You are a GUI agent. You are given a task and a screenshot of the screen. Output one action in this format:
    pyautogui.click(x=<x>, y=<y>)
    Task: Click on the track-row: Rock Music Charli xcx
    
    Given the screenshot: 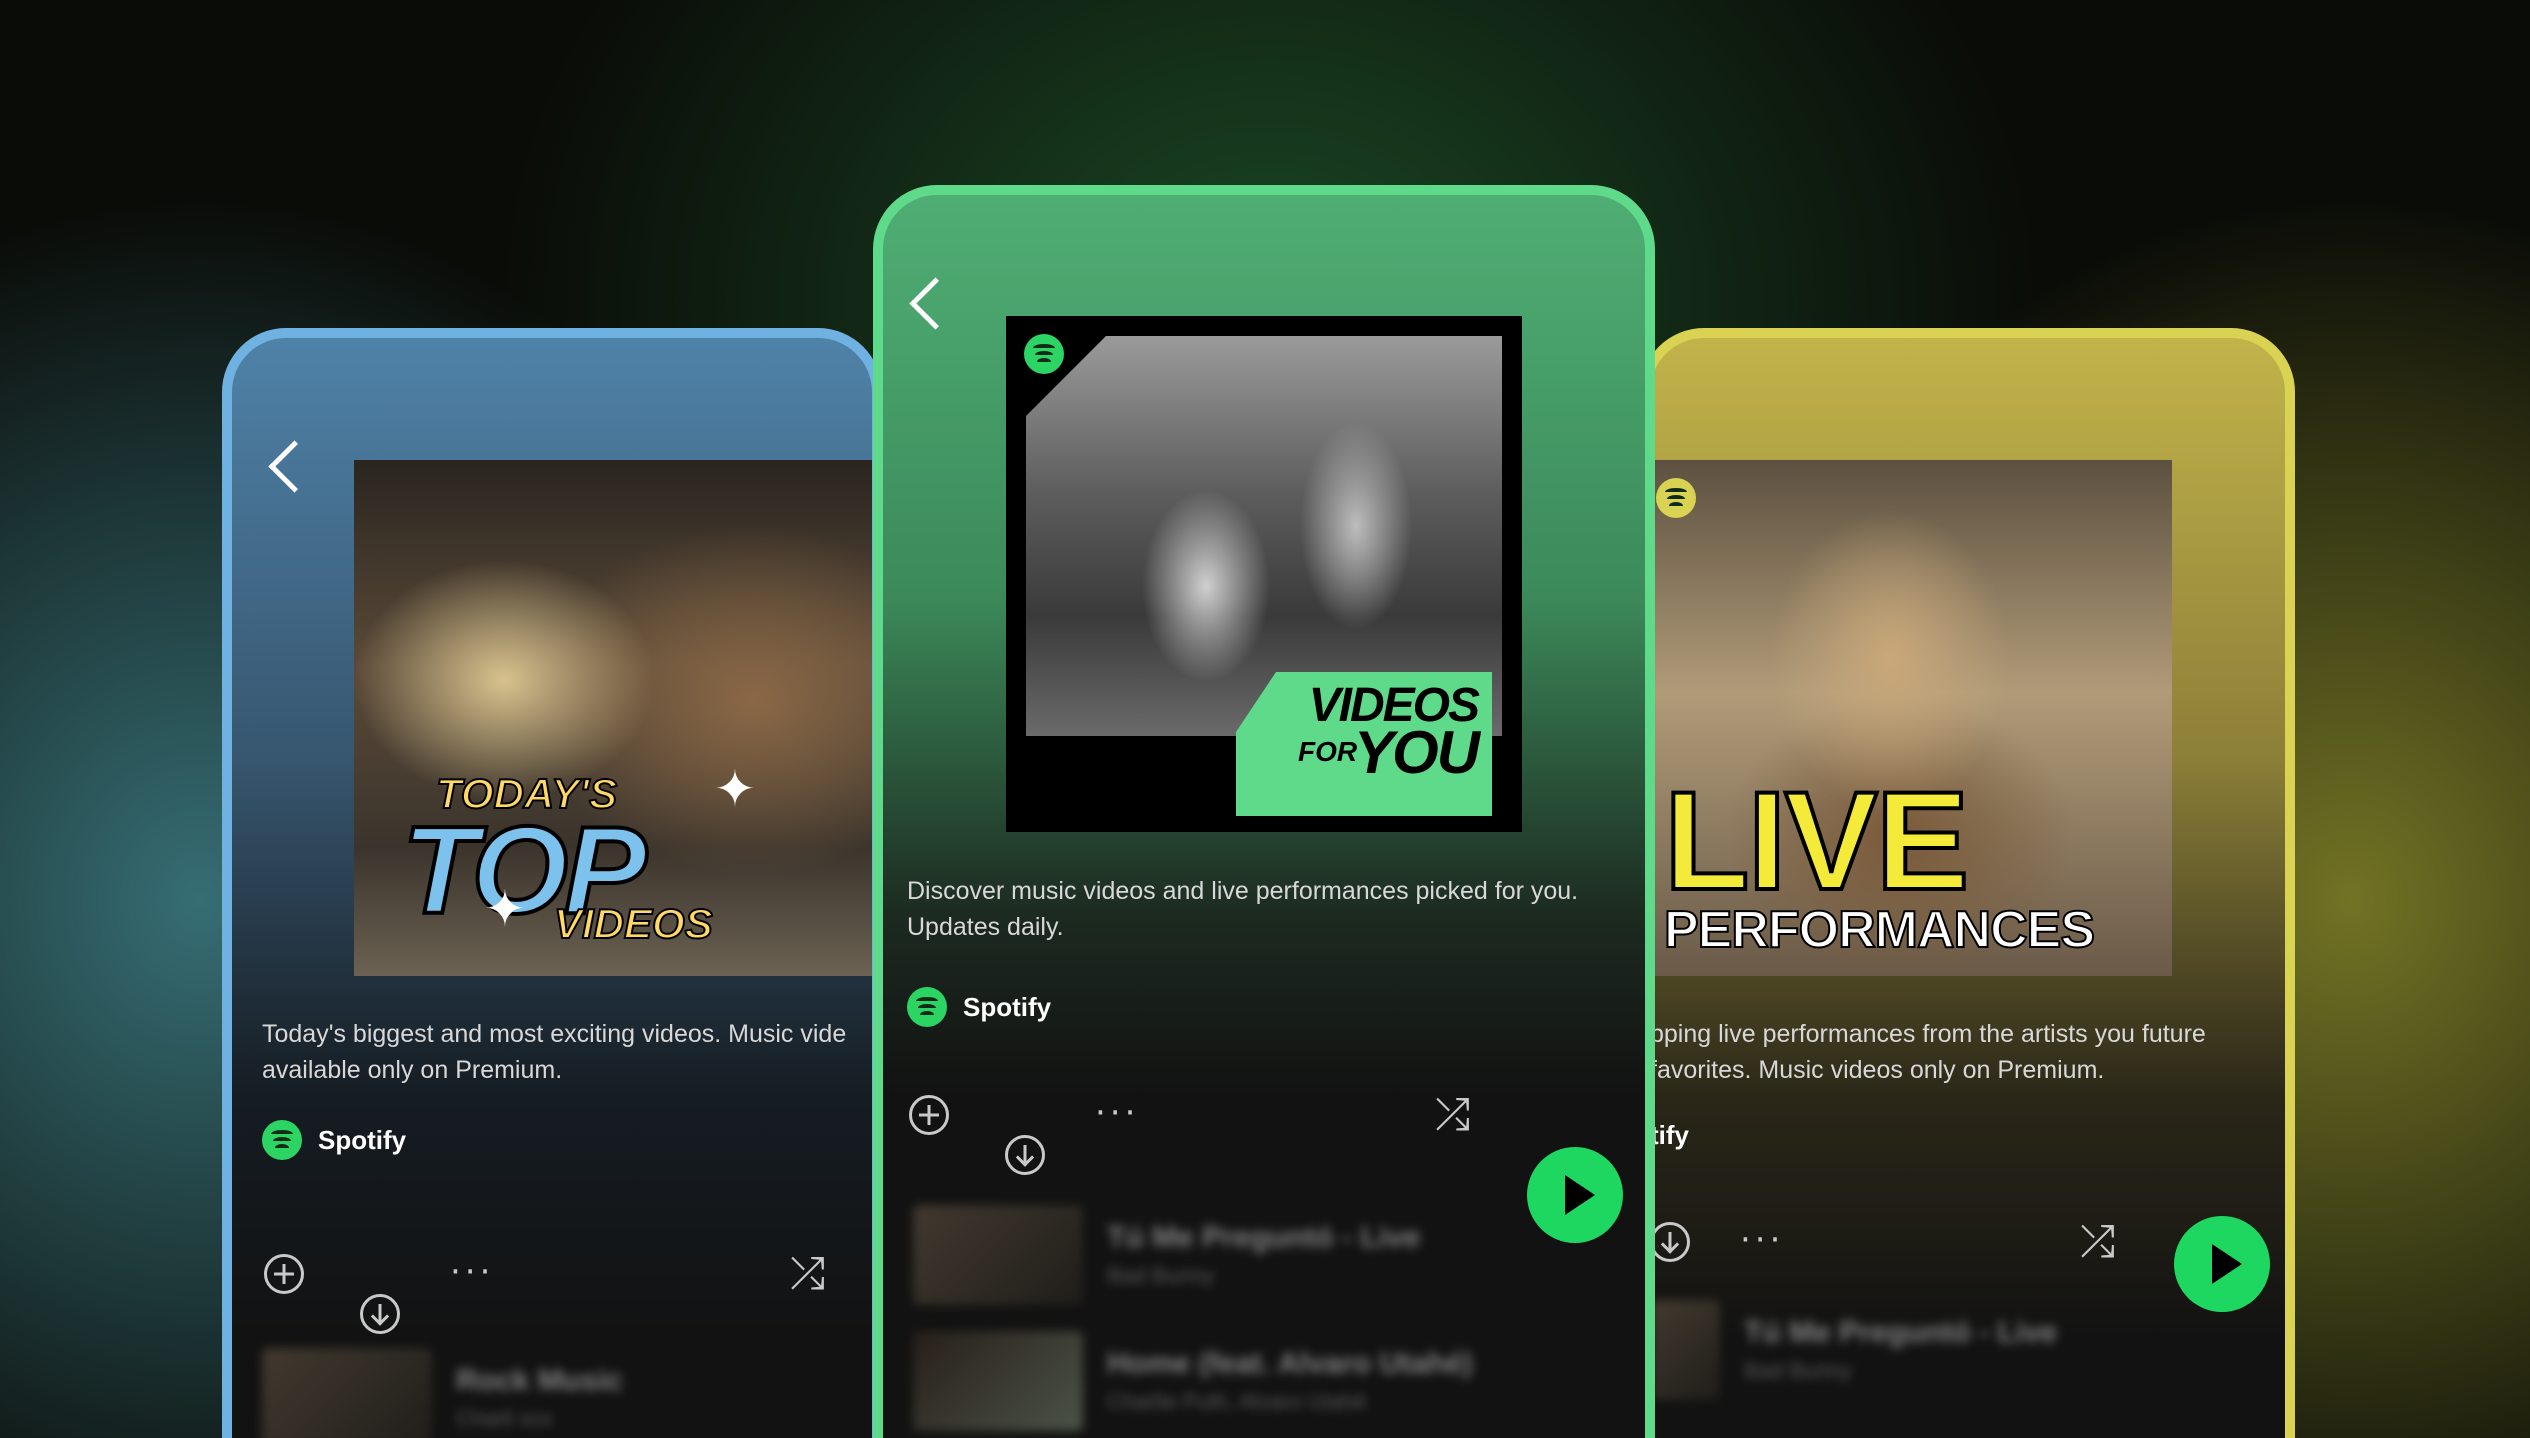 What is the action you would take?
    pyautogui.click(x=442, y=1393)
    